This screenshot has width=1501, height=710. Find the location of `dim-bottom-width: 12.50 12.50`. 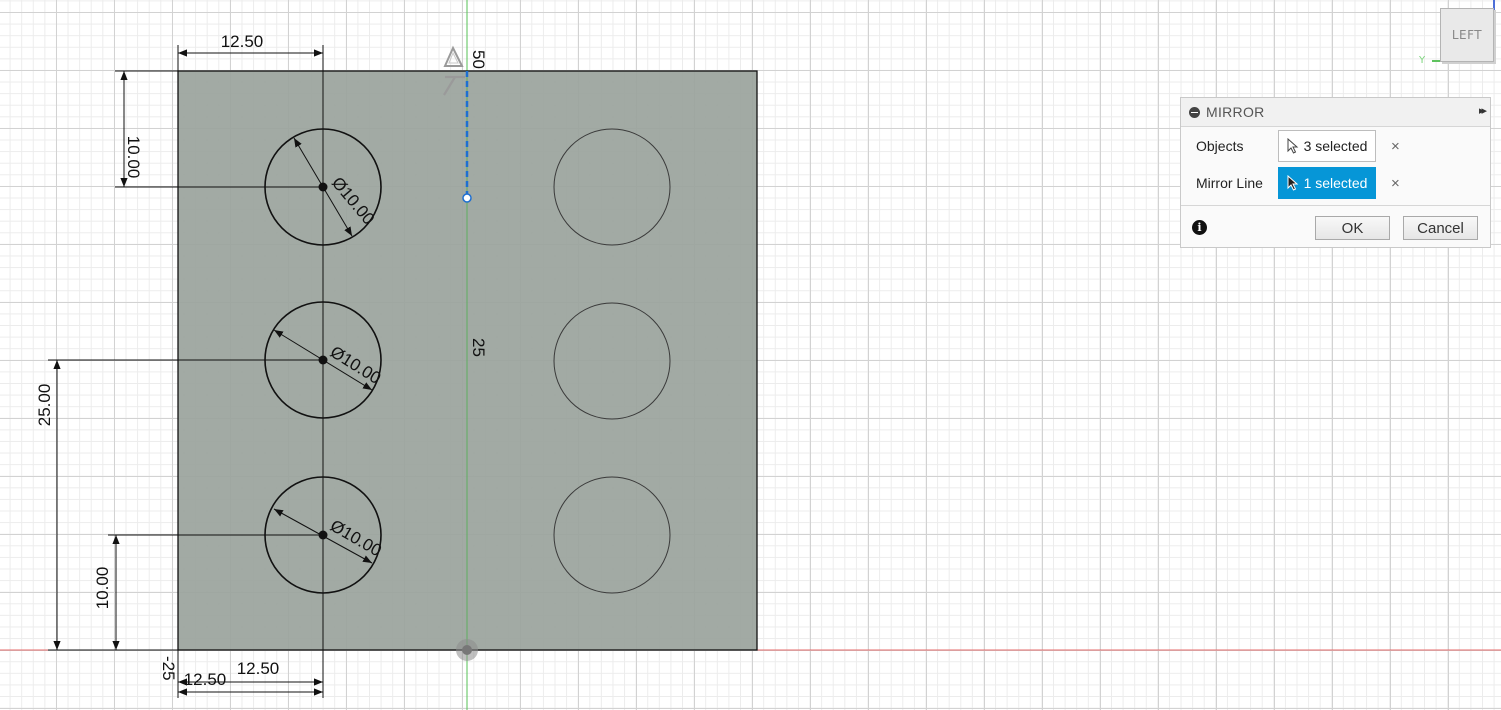

dim-bottom-width: 12.50 12.50 is located at coordinates (250, 677).